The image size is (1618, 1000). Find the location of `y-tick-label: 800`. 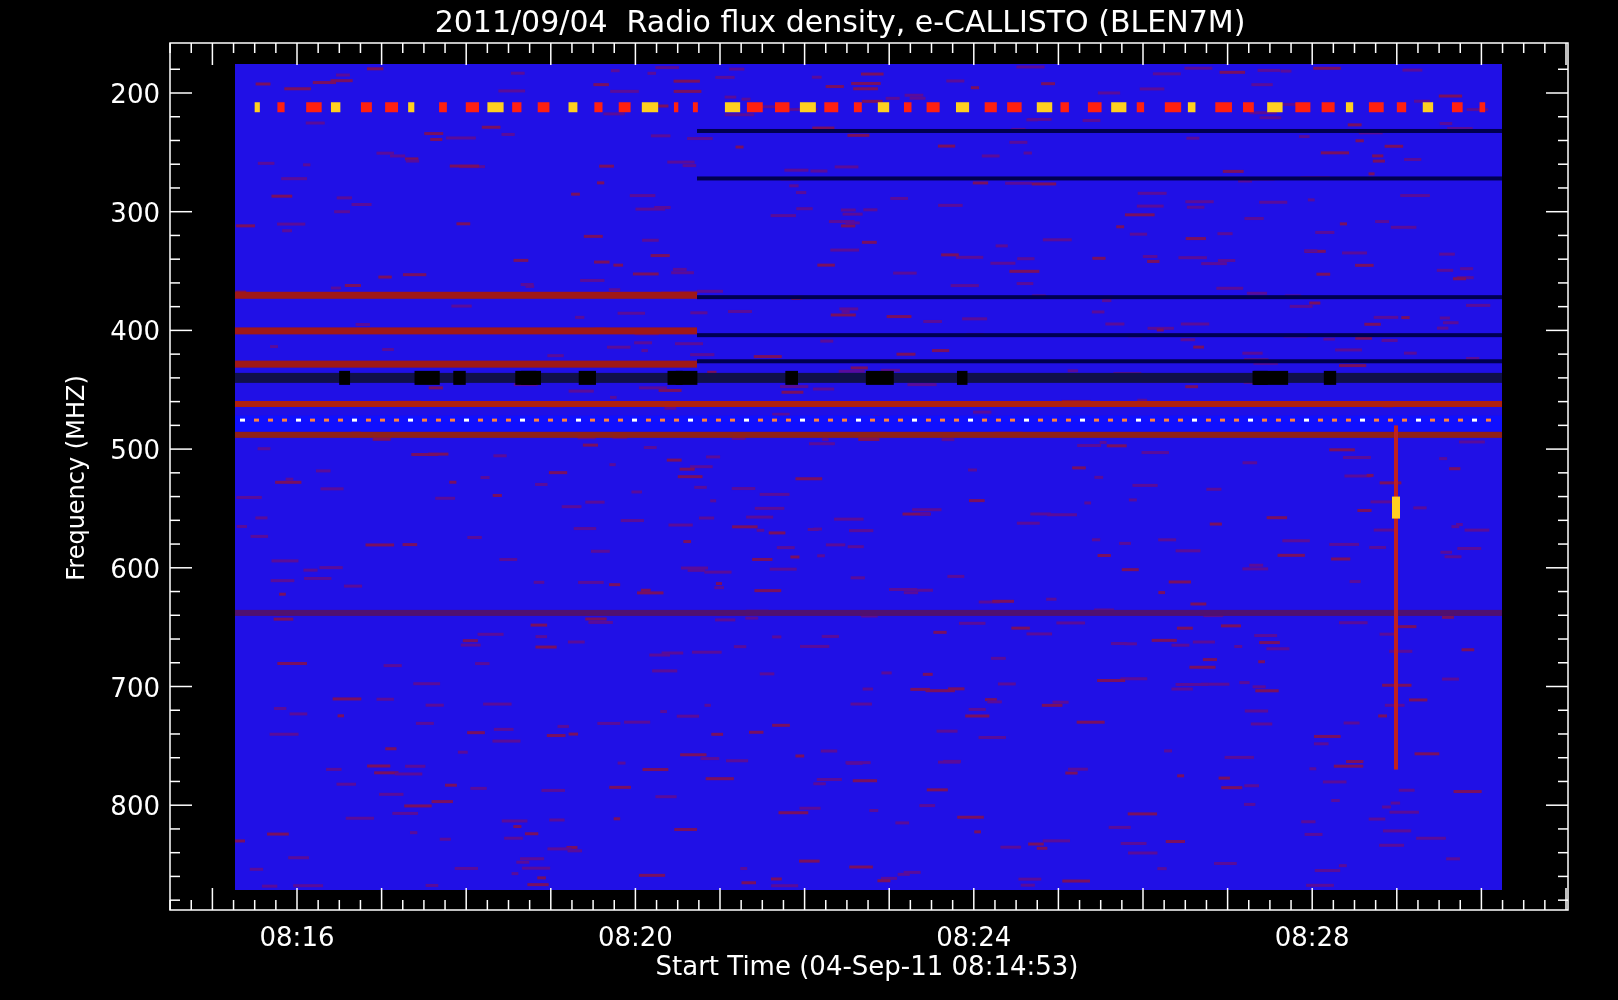

y-tick-label: 800 is located at coordinates (135, 806).